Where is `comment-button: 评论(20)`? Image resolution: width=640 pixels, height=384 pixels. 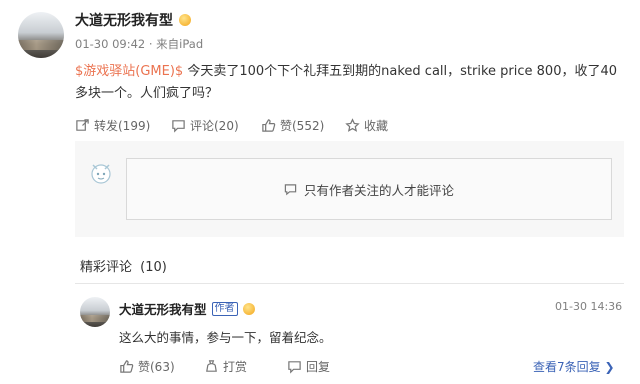 comment-button: 评论(20) is located at coordinates (205, 125).